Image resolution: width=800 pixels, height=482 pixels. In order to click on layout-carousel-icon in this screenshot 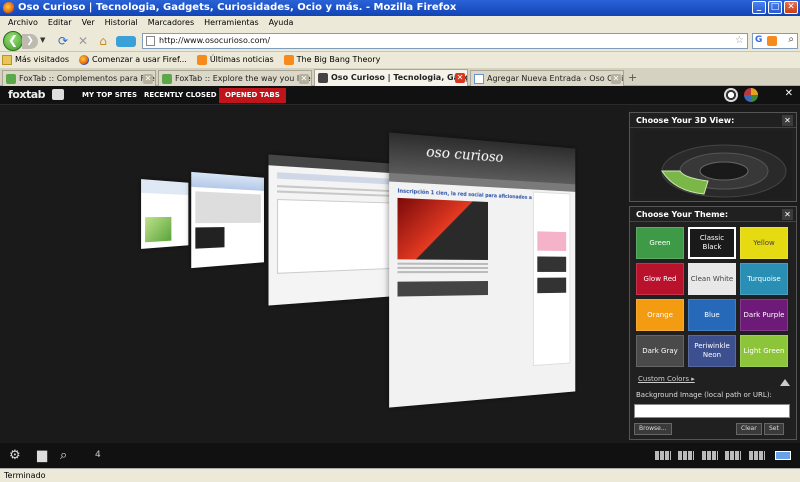, I will do `click(663, 455)`.